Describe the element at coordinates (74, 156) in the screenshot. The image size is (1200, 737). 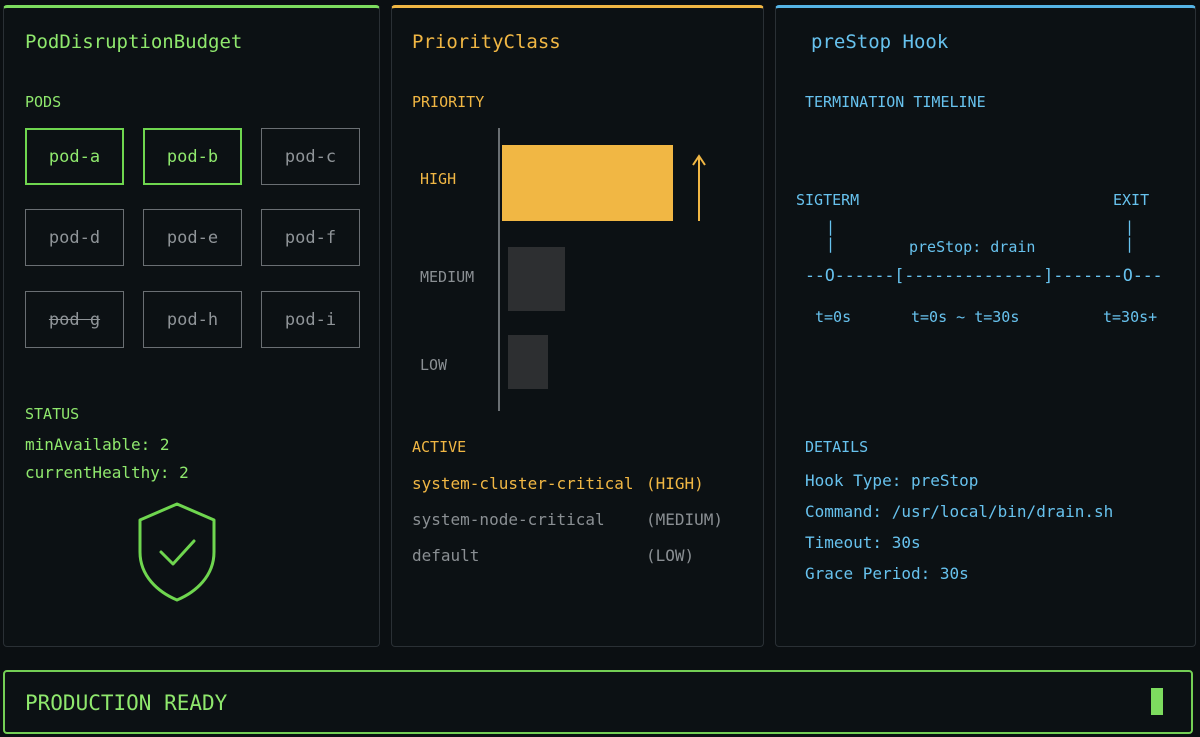
I see `pod-card: pod-a` at that location.